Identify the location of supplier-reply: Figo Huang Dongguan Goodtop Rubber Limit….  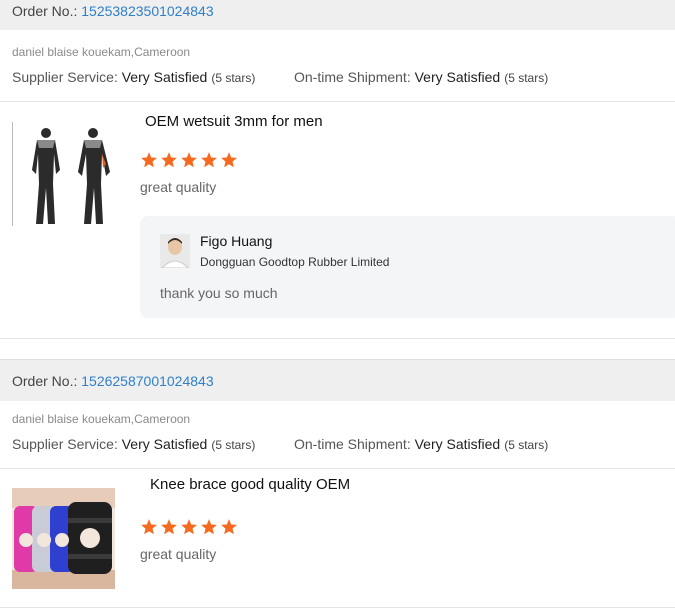
(407, 267).